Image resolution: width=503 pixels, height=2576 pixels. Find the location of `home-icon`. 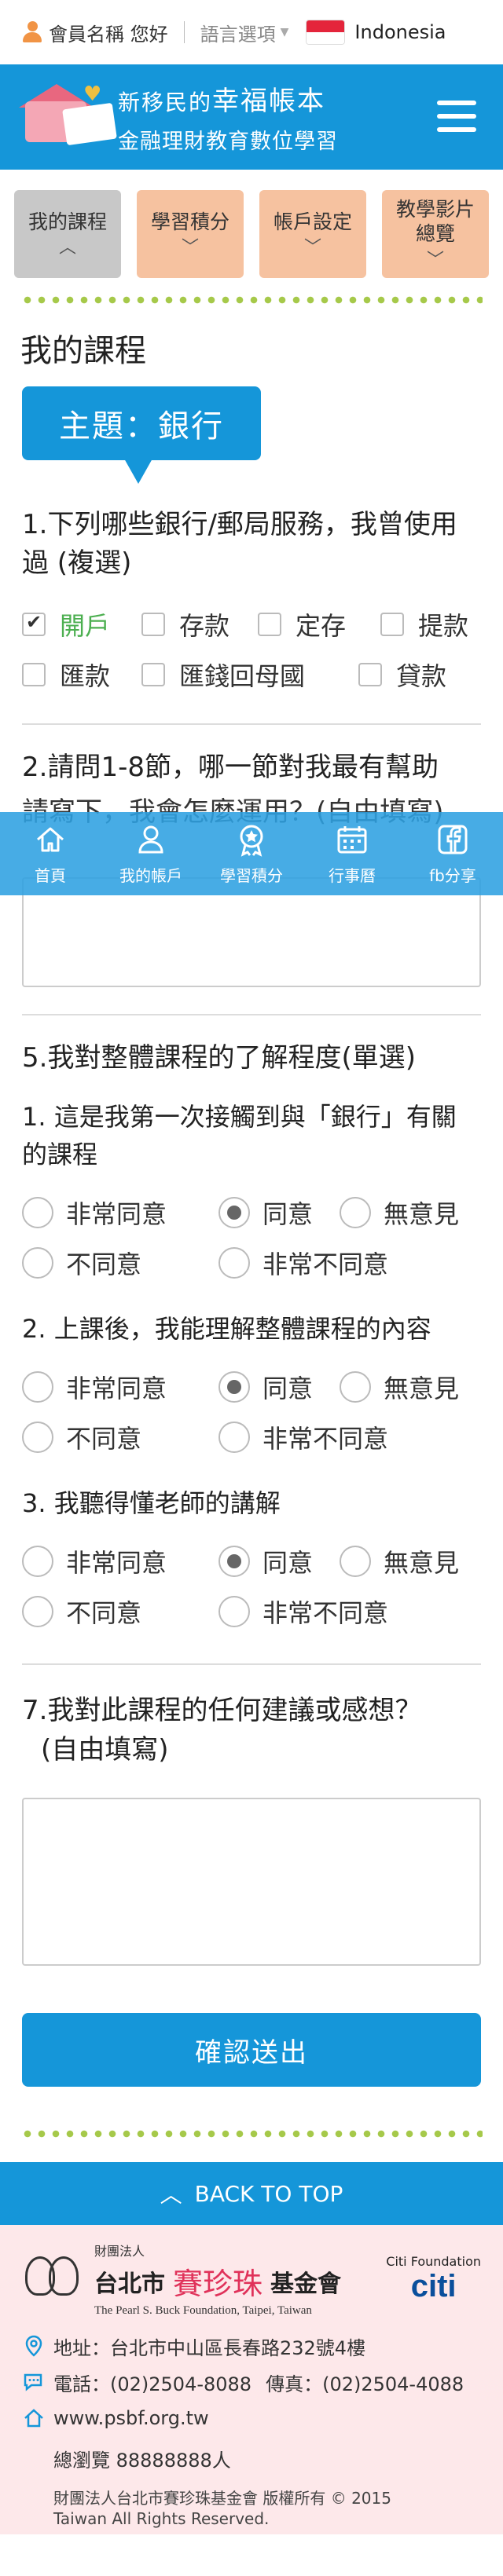

home-icon is located at coordinates (50, 839).